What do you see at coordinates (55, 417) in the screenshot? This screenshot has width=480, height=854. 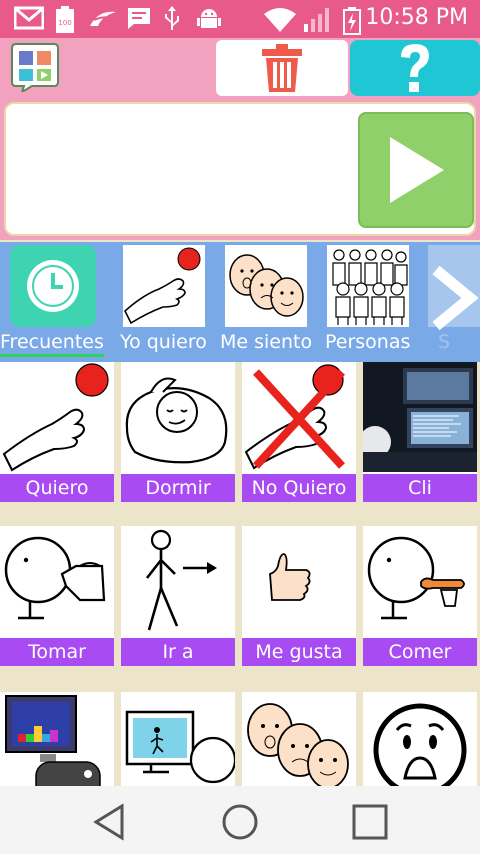 I see `hand-red-ball-icon` at bounding box center [55, 417].